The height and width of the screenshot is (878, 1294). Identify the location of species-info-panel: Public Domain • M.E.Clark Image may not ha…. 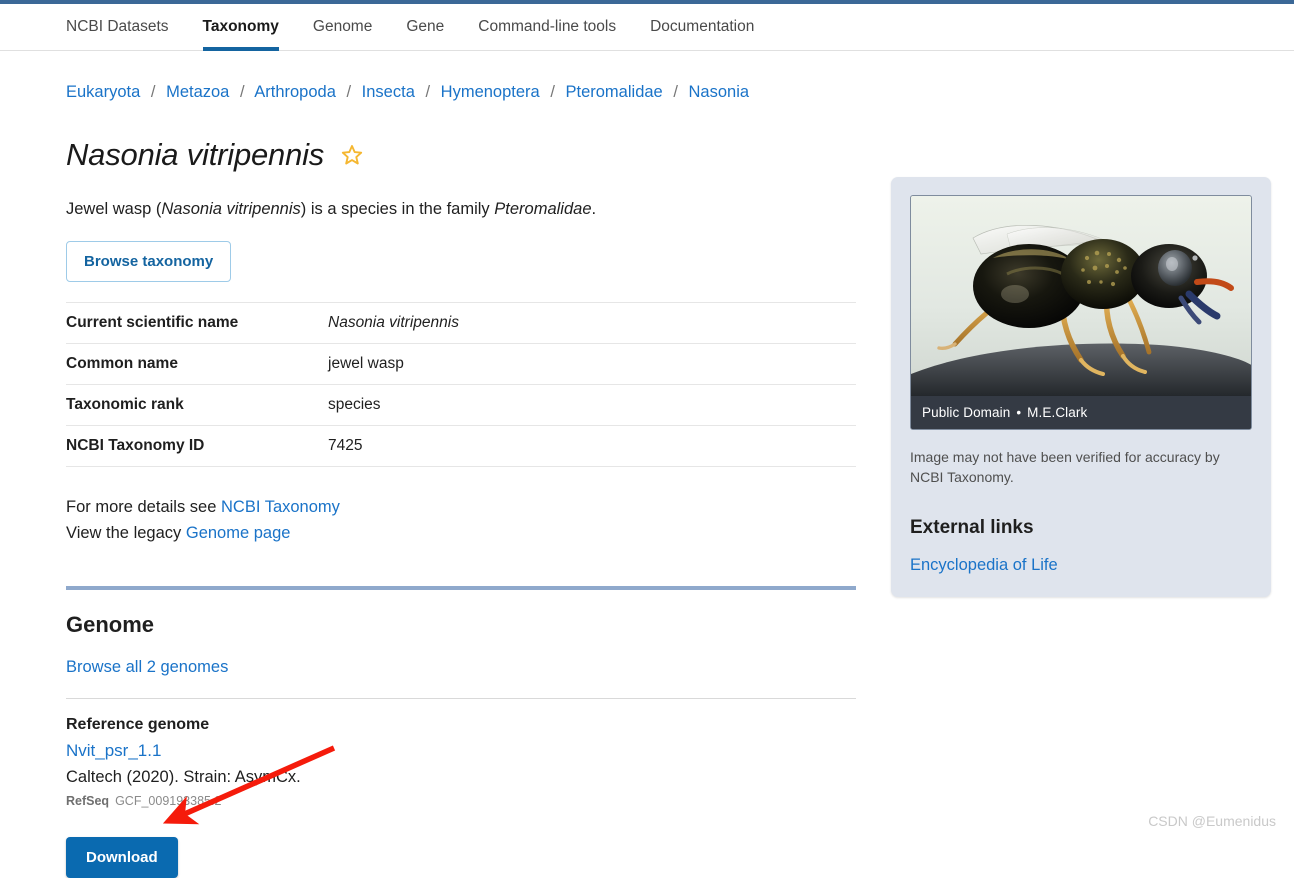
(1081, 387).